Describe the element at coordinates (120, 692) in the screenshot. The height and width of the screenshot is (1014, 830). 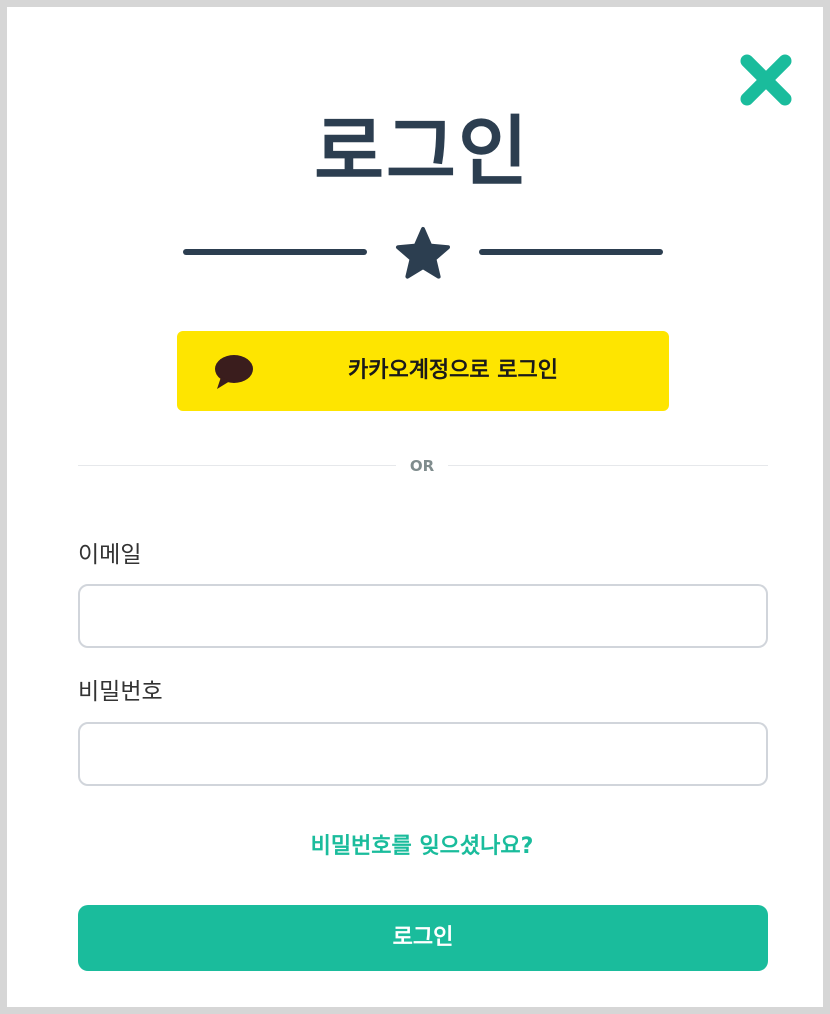
I see `password-label: 비밀번호` at that location.